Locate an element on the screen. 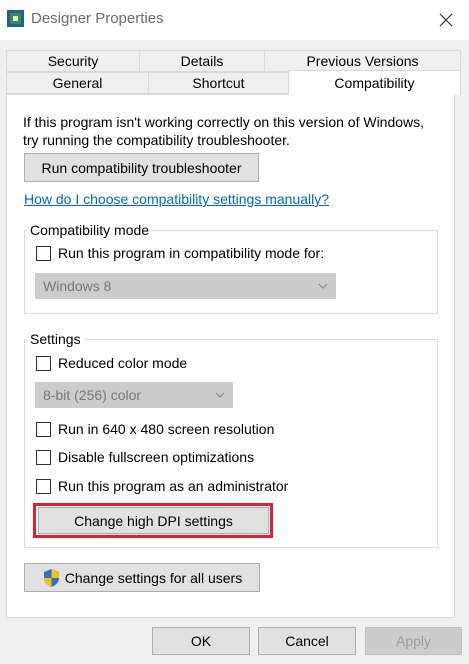 The width and height of the screenshot is (469, 664). tab-shortcut: Shortcut is located at coordinates (218, 83).